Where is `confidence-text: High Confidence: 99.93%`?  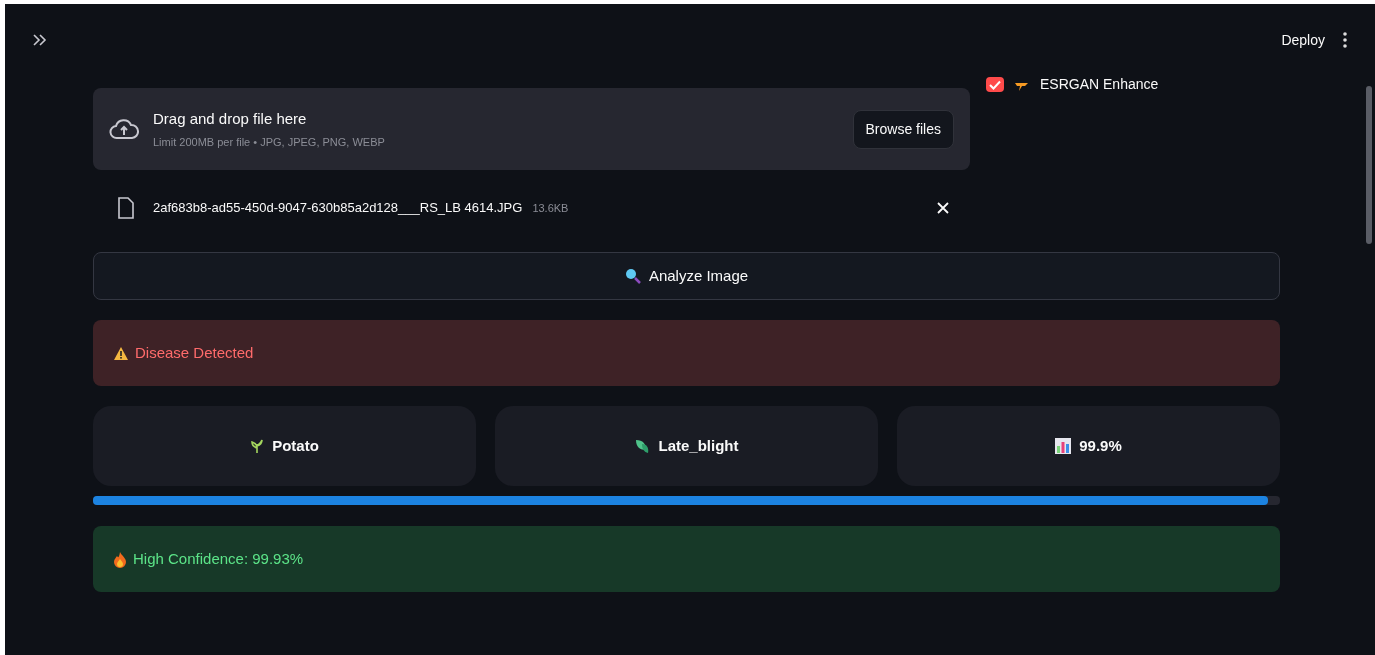 confidence-text: High Confidence: 99.93% is located at coordinates (218, 558).